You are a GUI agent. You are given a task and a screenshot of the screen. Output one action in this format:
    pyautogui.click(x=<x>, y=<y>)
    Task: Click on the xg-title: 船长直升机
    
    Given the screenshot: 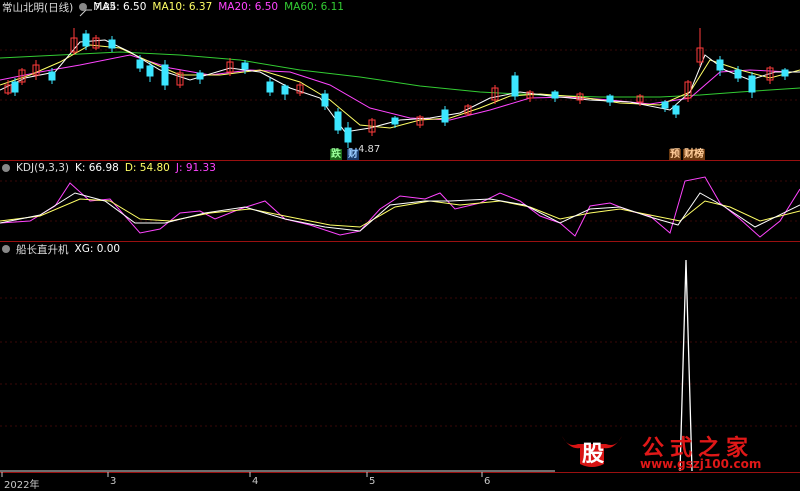 What is the action you would take?
    pyautogui.click(x=42, y=249)
    